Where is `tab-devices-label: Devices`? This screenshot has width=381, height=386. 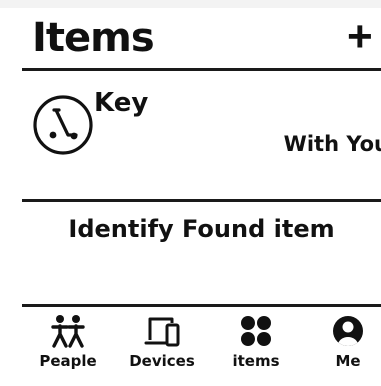
tab-devices-label: Devices is located at coordinates (162, 361).